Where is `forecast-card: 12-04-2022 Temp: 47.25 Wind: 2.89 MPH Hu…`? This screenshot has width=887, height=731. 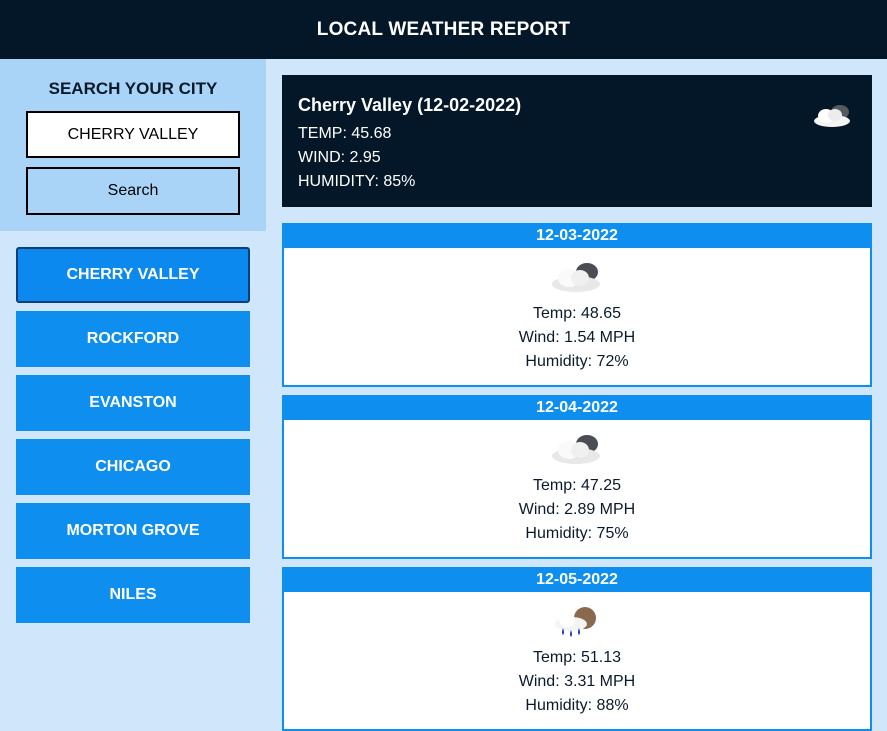 forecast-card: 12-04-2022 Temp: 47.25 Wind: 2.89 MPH Hu… is located at coordinates (577, 477).